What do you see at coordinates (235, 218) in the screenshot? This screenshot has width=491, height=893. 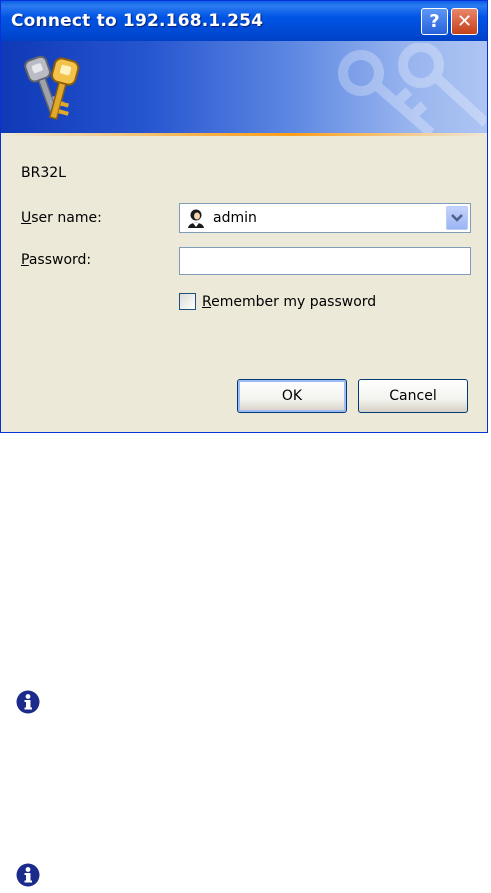 I see `username-value: admin` at bounding box center [235, 218].